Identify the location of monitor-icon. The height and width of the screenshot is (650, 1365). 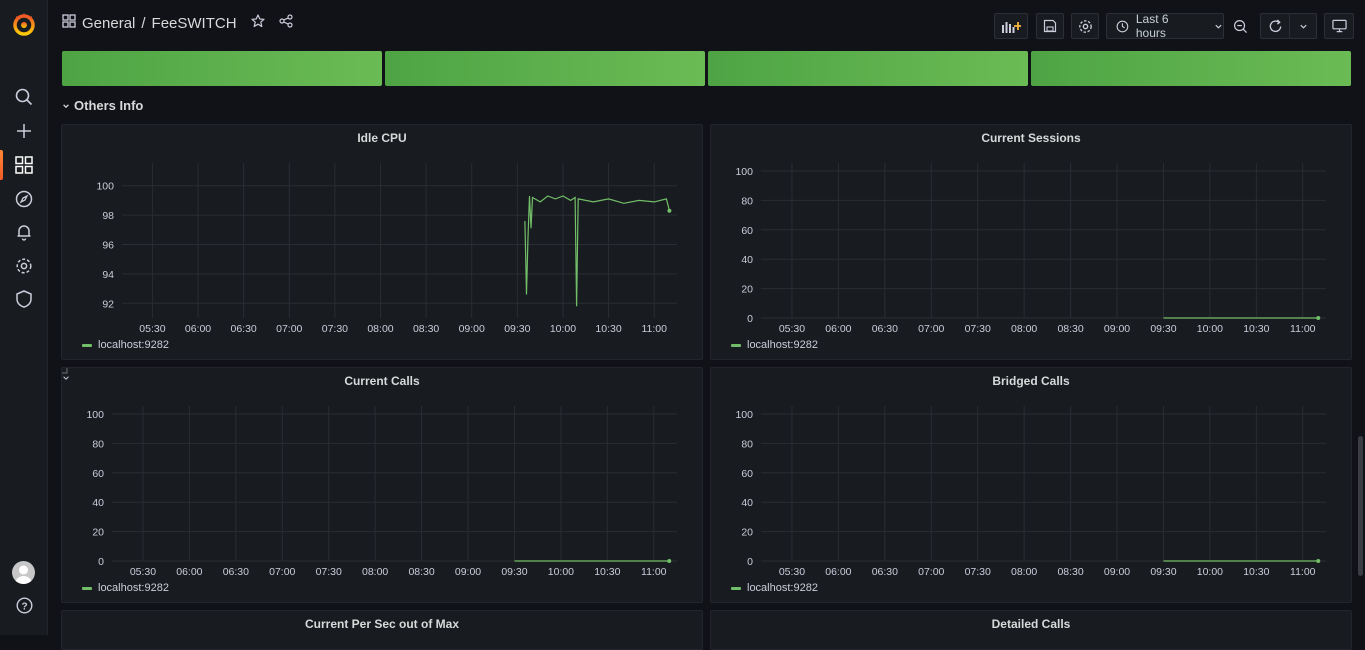
(1339, 26).